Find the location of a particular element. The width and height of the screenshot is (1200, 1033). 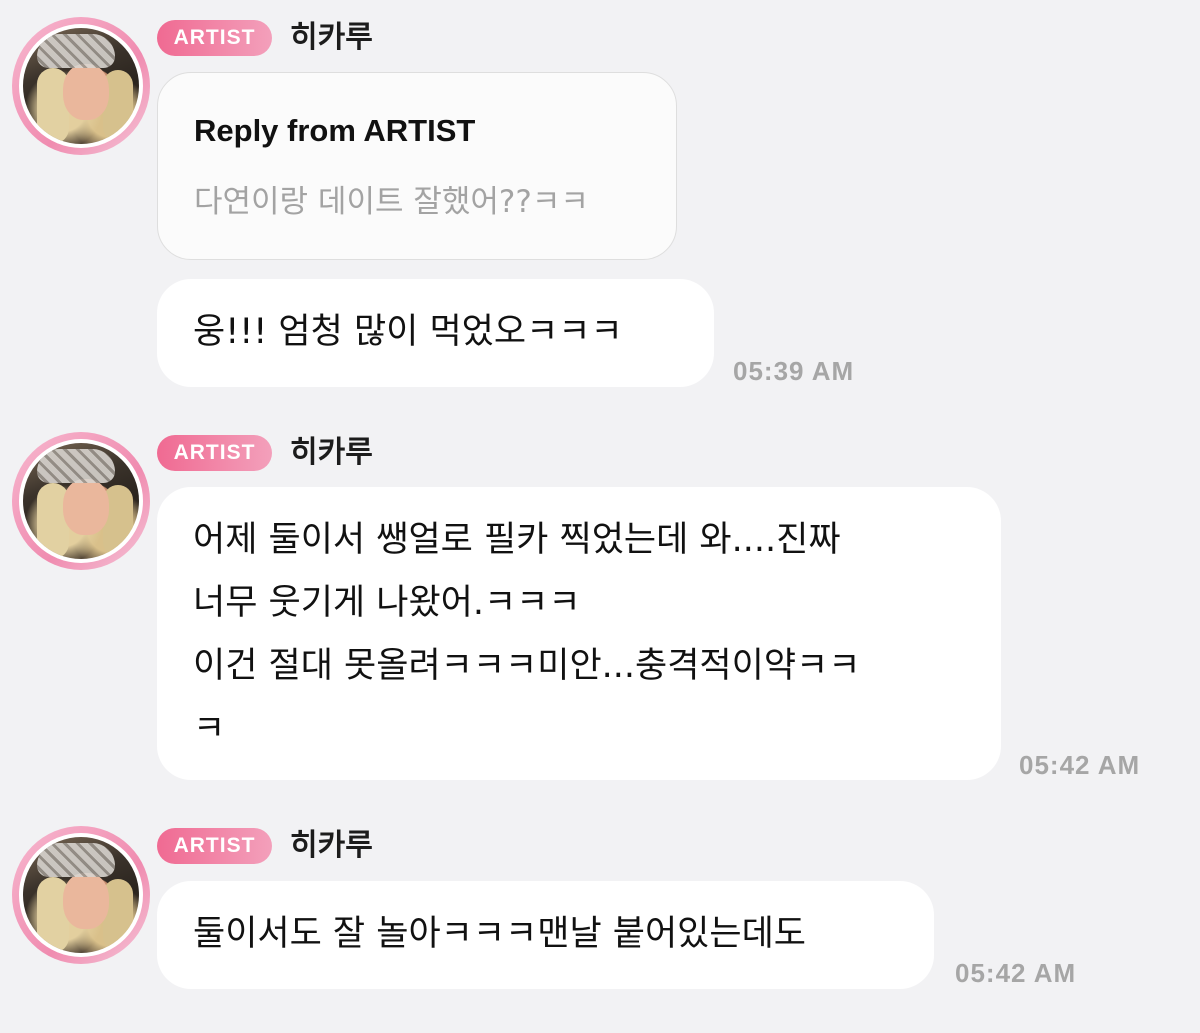

message-bubble: 둘이서도 잘 놀아ㅋㅋㅋ맨날 붙어있는데도 is located at coordinates (545, 935).